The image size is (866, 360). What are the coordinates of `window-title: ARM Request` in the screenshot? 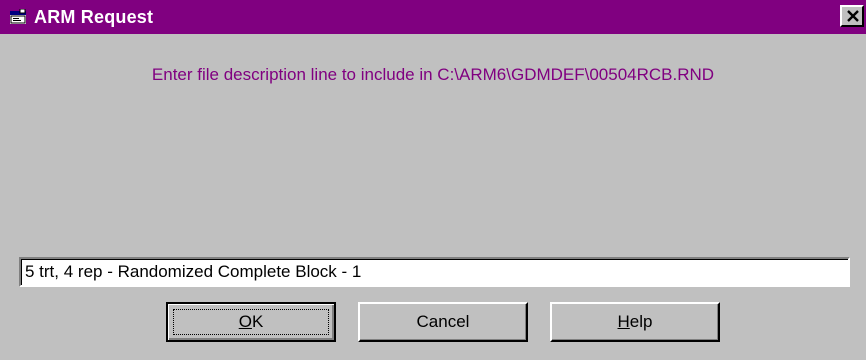 It's located at (94, 17).